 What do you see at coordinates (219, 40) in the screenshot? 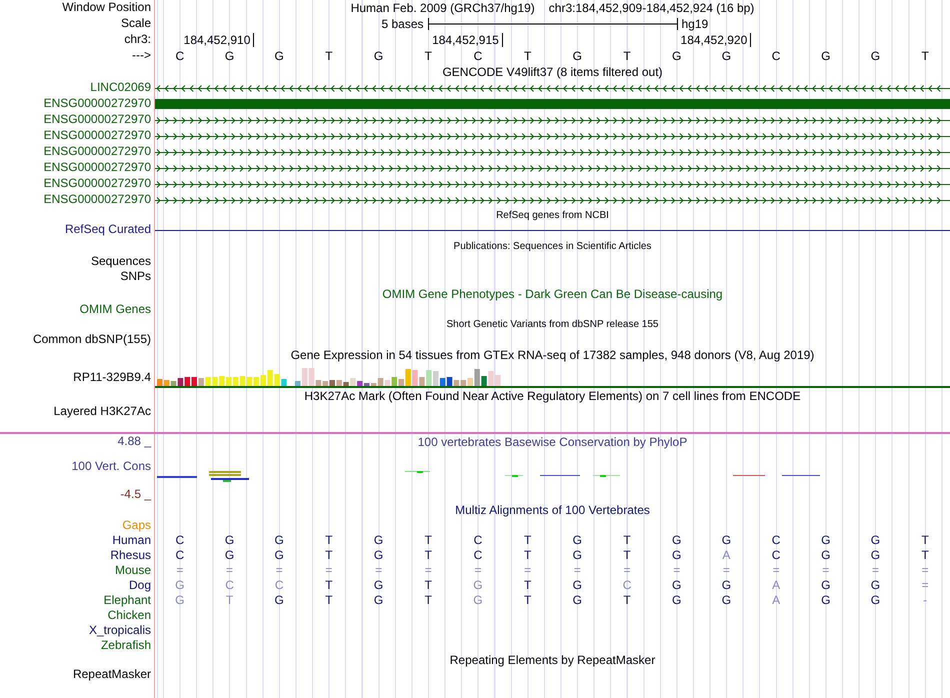
I see `position-tick-label: 184,452,910` at bounding box center [219, 40].